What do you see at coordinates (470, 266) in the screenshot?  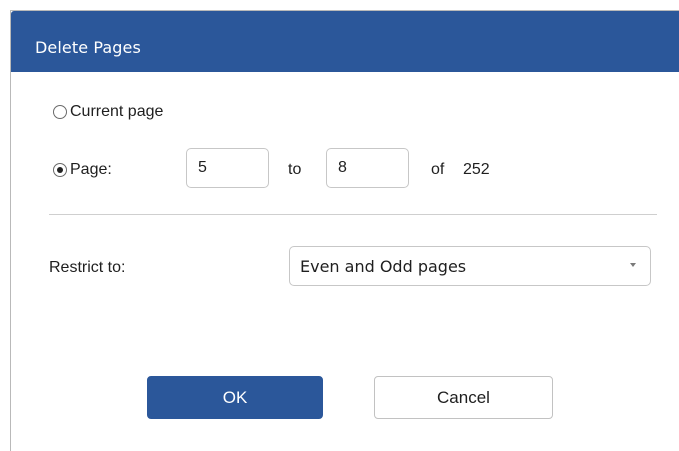 I see `restrict-to-select: Even and Odd pages` at bounding box center [470, 266].